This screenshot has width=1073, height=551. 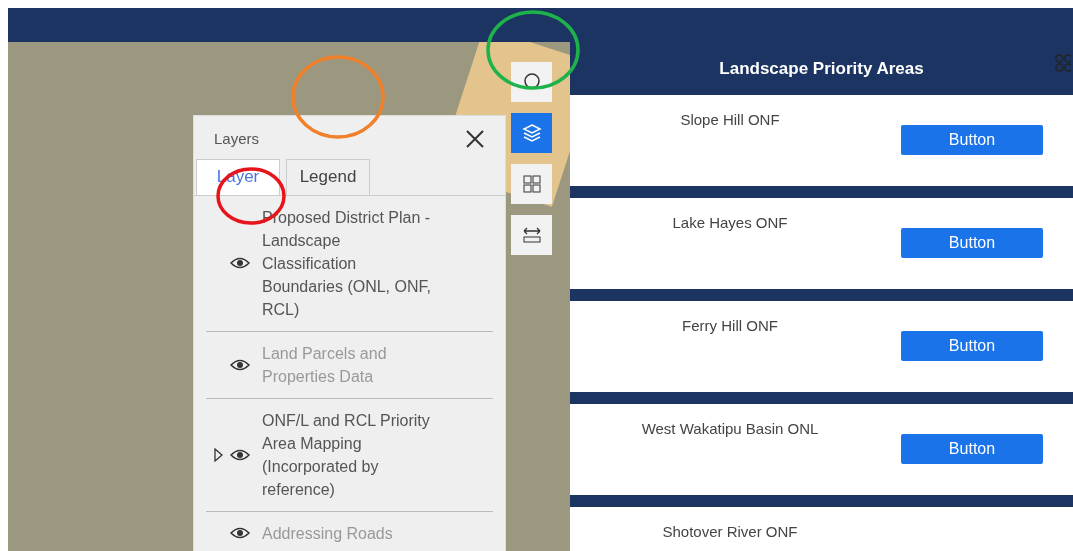 I want to click on layers-icon, so click(x=531, y=133).